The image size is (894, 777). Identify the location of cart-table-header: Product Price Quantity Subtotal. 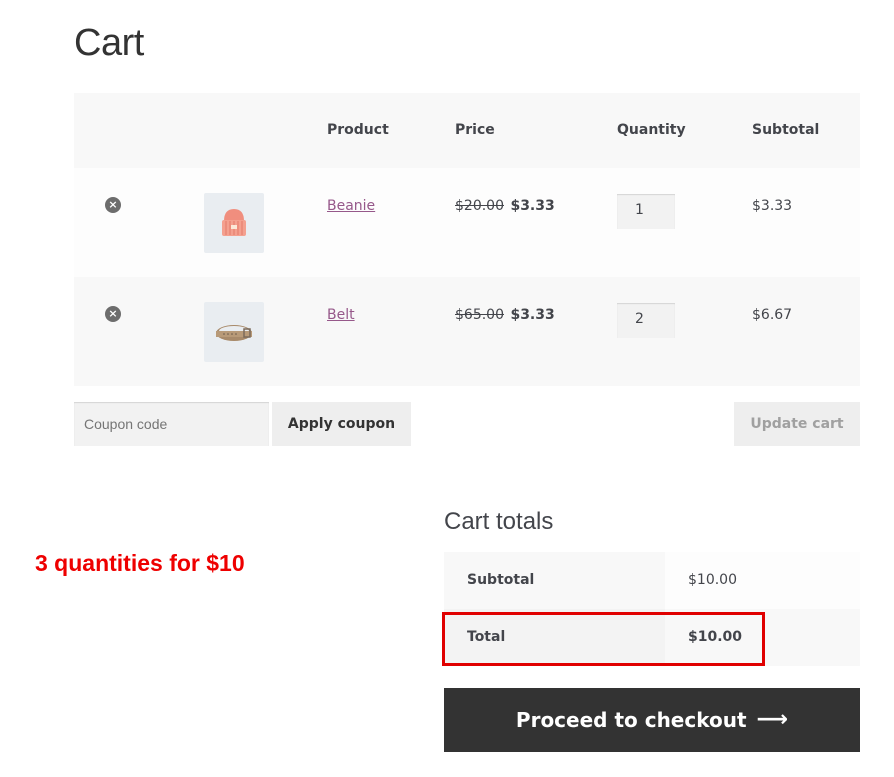
(467, 130).